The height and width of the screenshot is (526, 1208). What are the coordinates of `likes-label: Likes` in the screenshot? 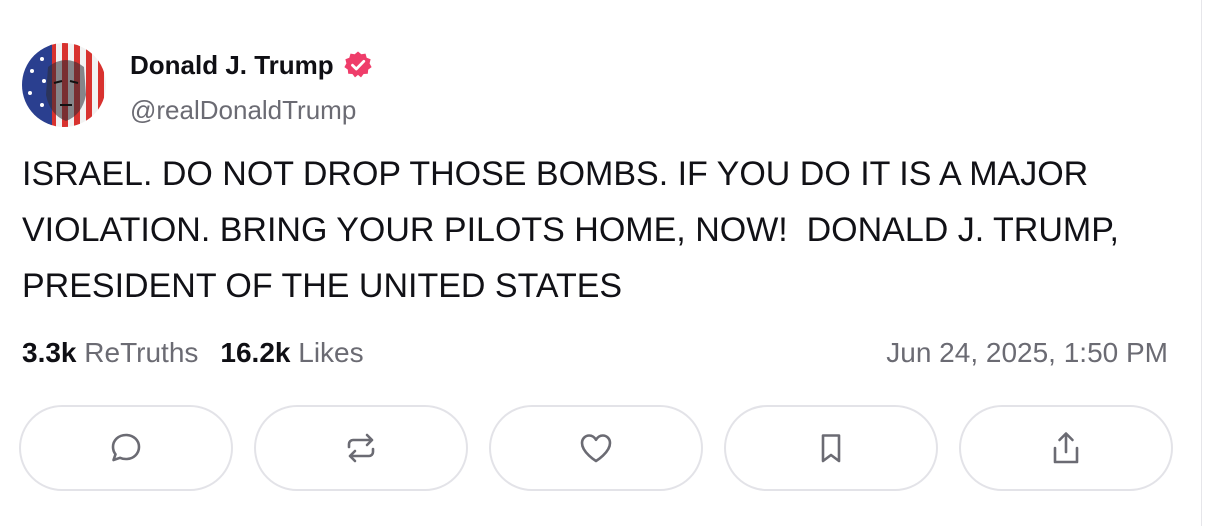 It's located at (331, 352).